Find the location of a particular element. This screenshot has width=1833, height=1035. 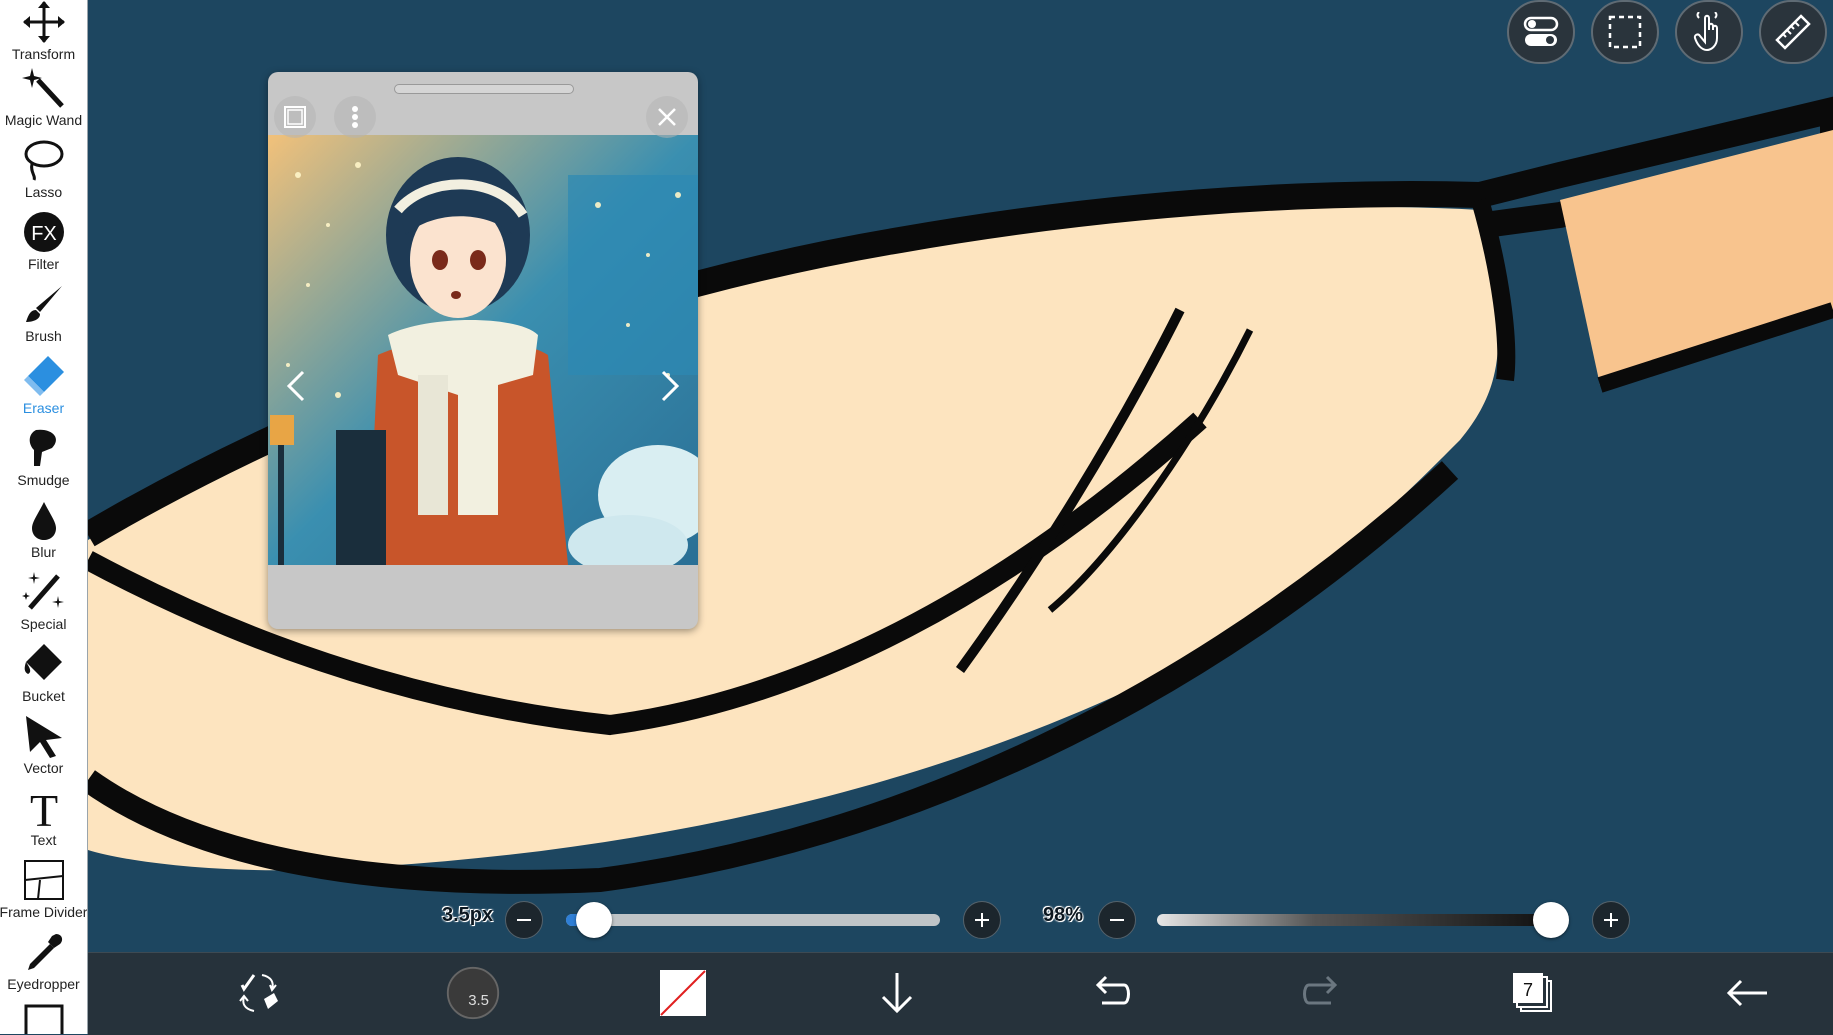

tool-label: Blur is located at coordinates (43, 552).